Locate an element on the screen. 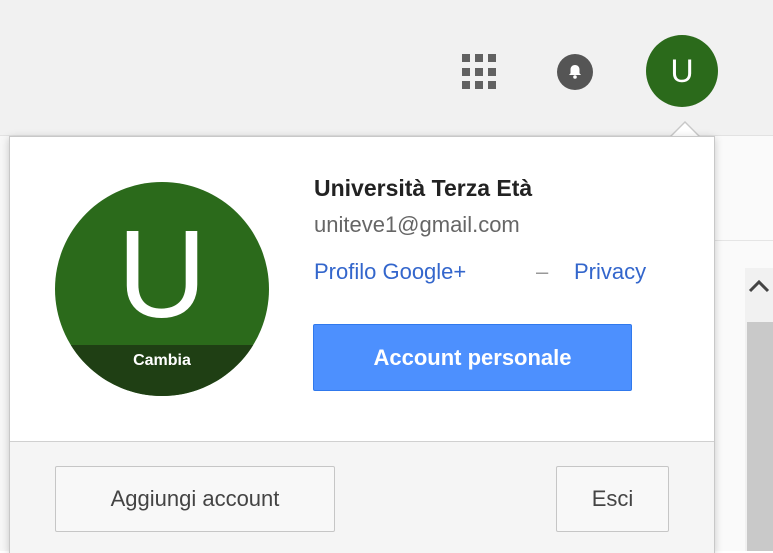 The image size is (773, 553). divider is located at coordinates (743, 240).